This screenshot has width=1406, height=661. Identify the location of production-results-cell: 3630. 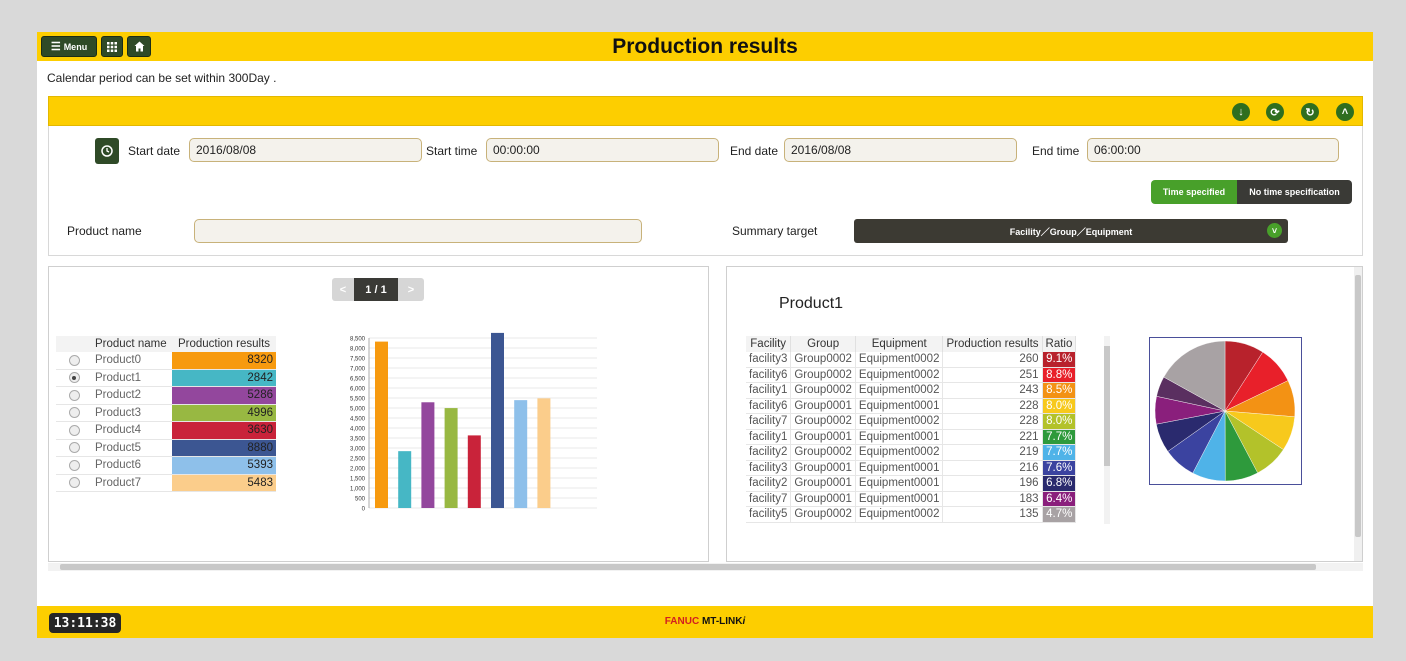
(224, 430).